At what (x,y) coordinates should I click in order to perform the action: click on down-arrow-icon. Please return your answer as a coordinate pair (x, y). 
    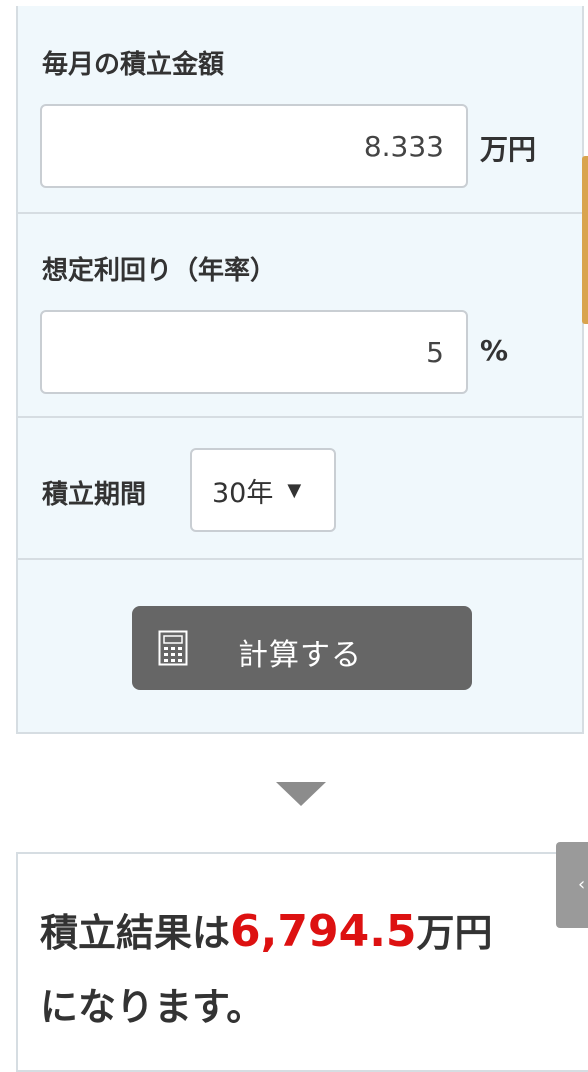
    Looking at the image, I should click on (301, 794).